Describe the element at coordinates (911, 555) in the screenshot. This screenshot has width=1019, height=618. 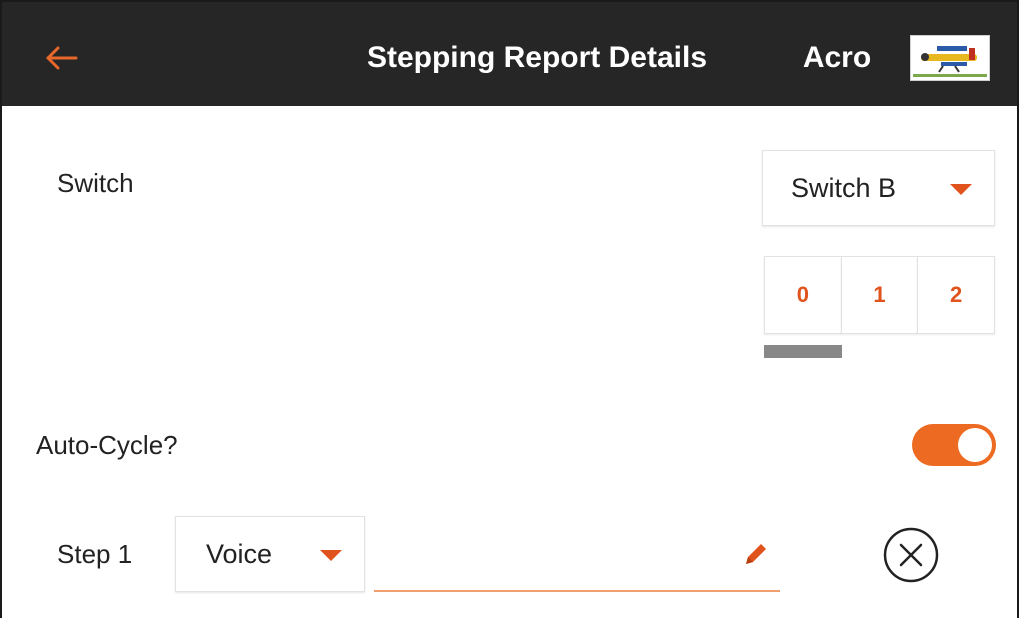
I see `circle-x-icon` at that location.